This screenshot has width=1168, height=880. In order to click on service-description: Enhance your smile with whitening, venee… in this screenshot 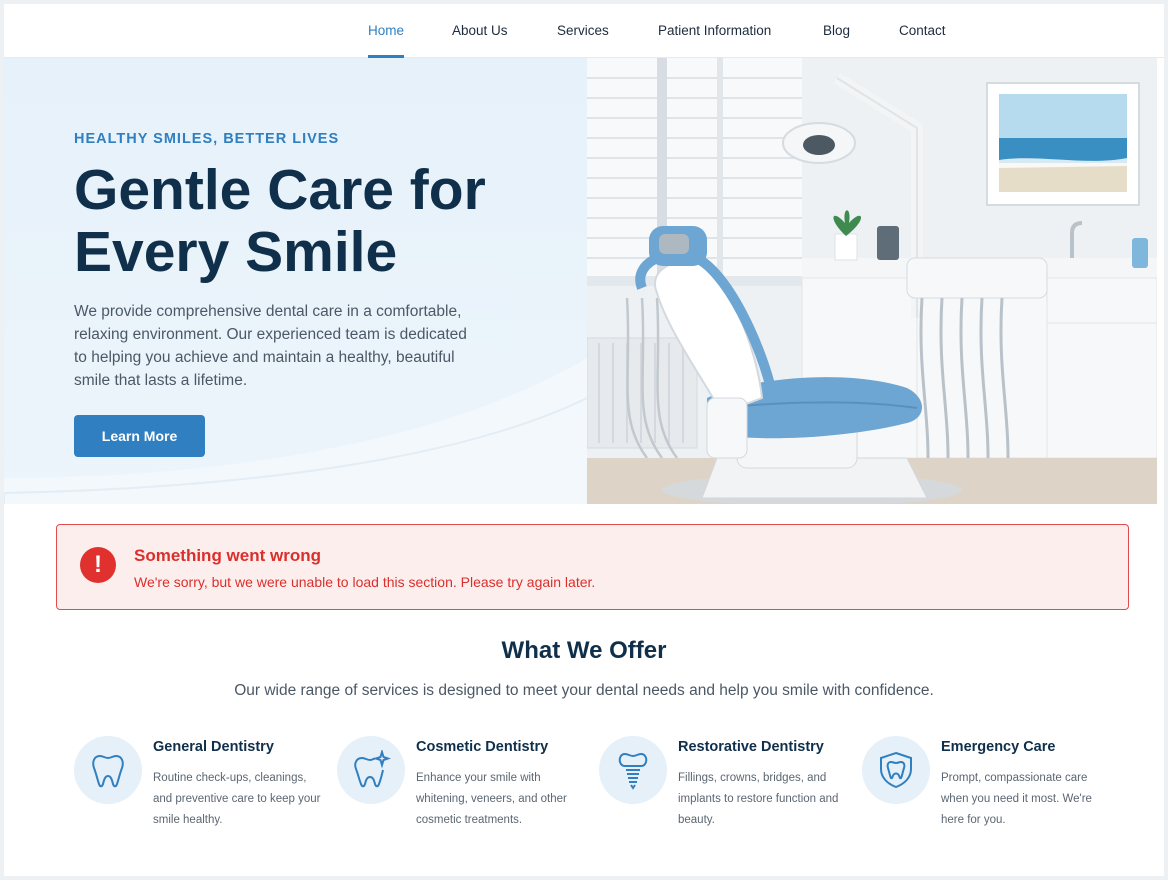, I will do `click(491, 799)`.